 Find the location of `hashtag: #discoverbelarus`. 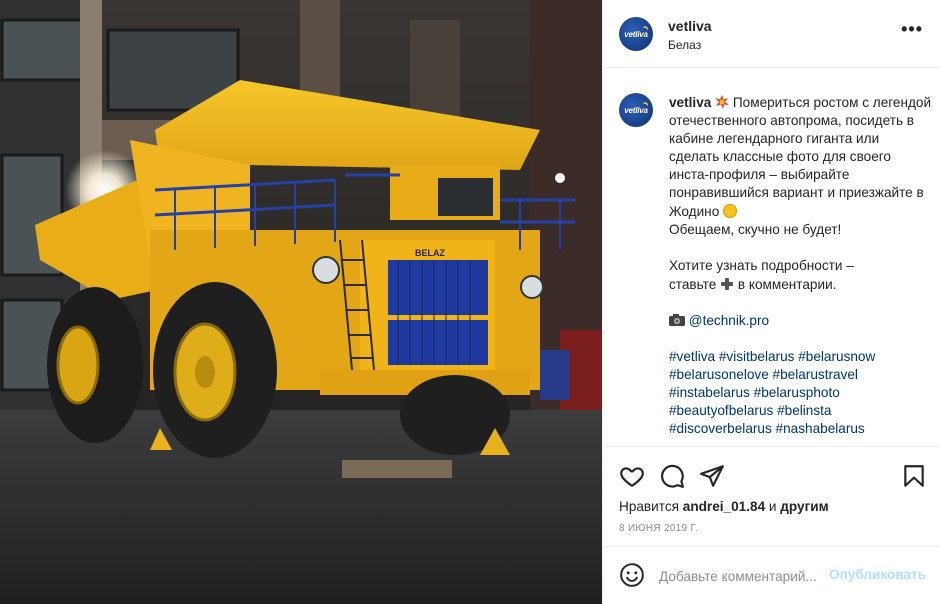

hashtag: #discoverbelarus is located at coordinates (720, 428).